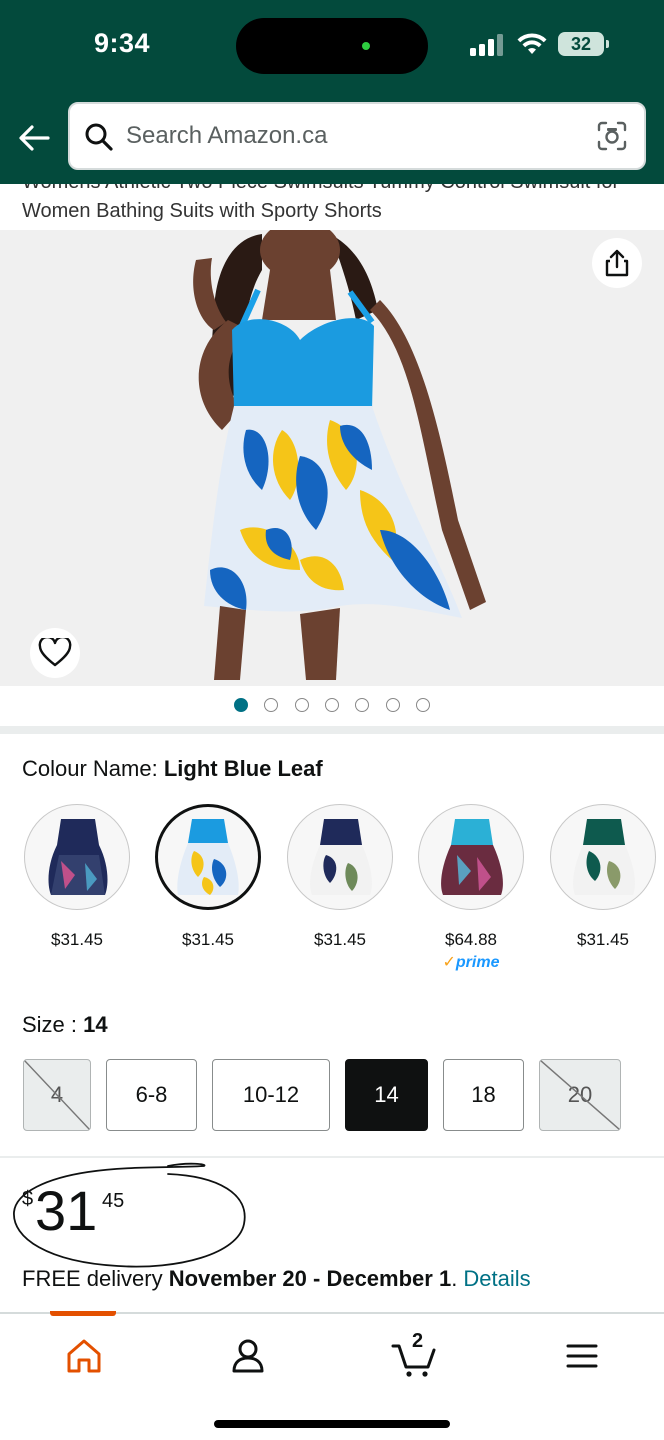 The height and width of the screenshot is (1440, 664). I want to click on account-icon, so click(248, 1356).